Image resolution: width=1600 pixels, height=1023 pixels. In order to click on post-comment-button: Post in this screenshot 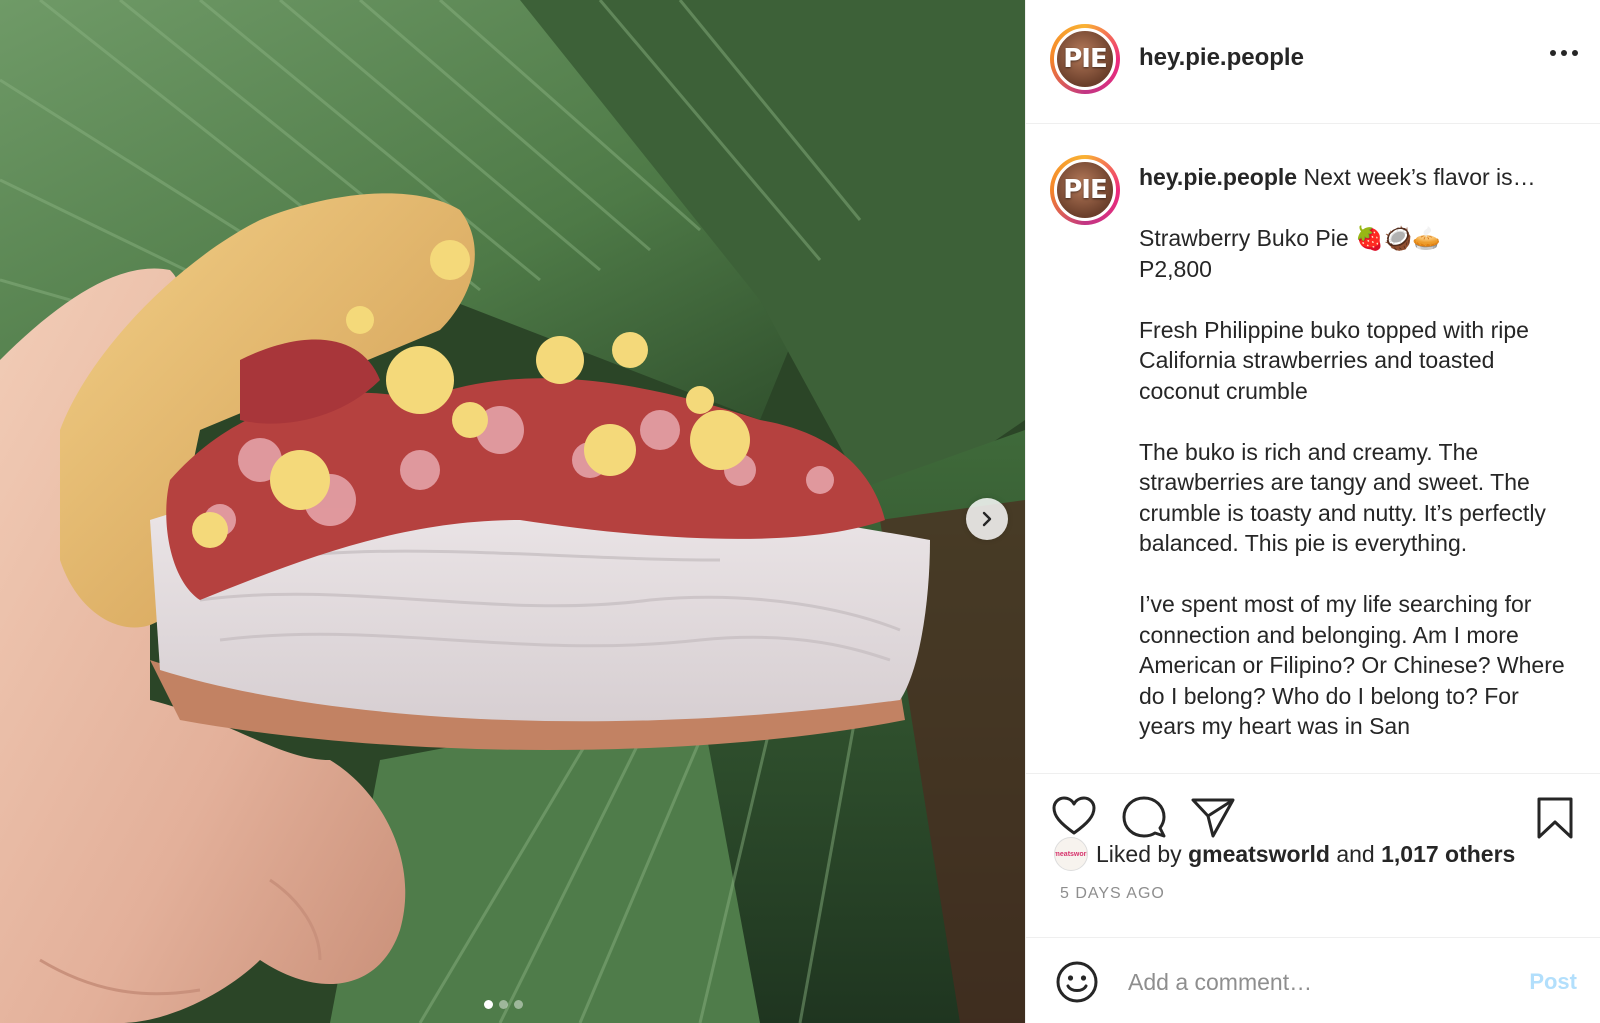, I will do `click(1553, 982)`.